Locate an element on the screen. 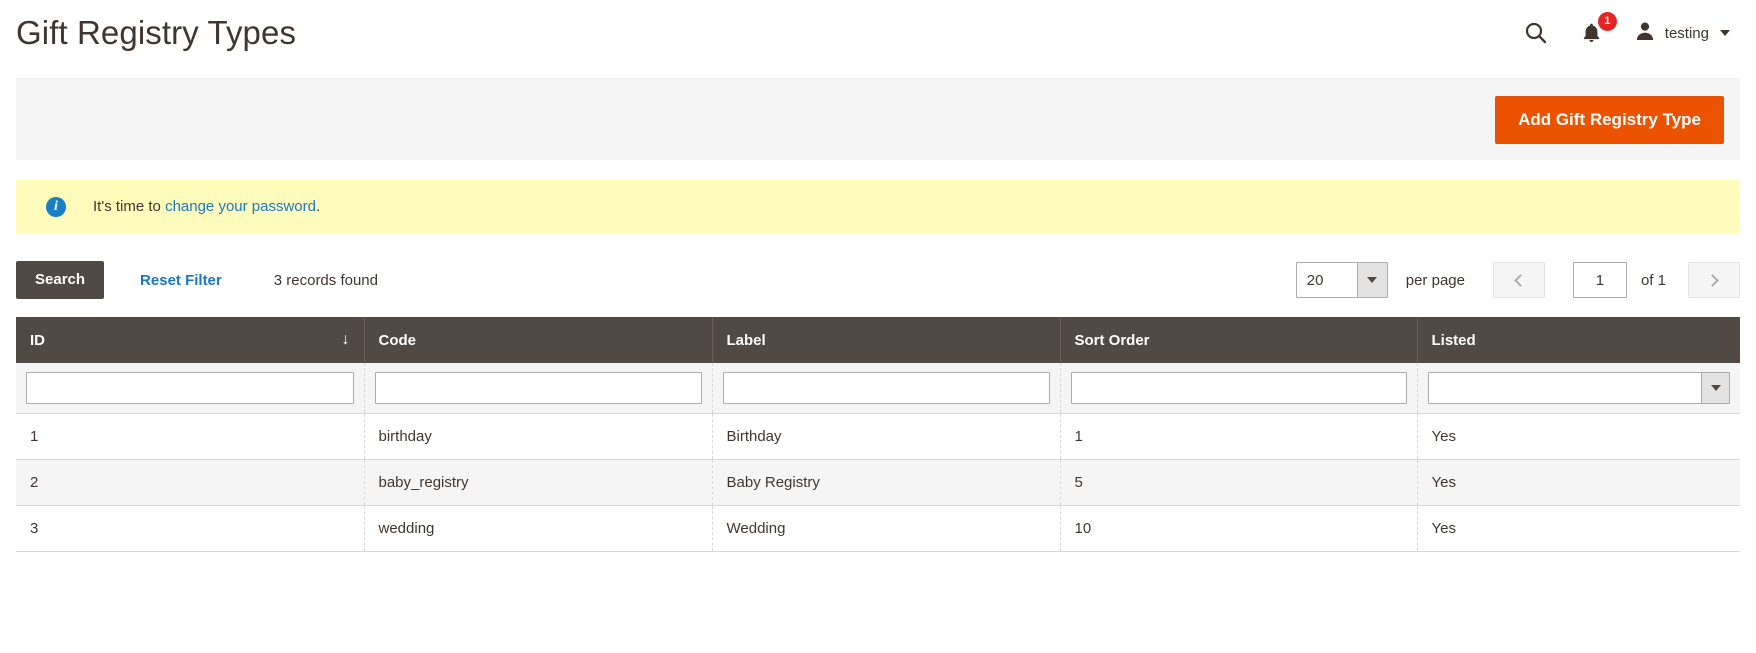  column-header-sort-order: Sort Order is located at coordinates (1239, 340).